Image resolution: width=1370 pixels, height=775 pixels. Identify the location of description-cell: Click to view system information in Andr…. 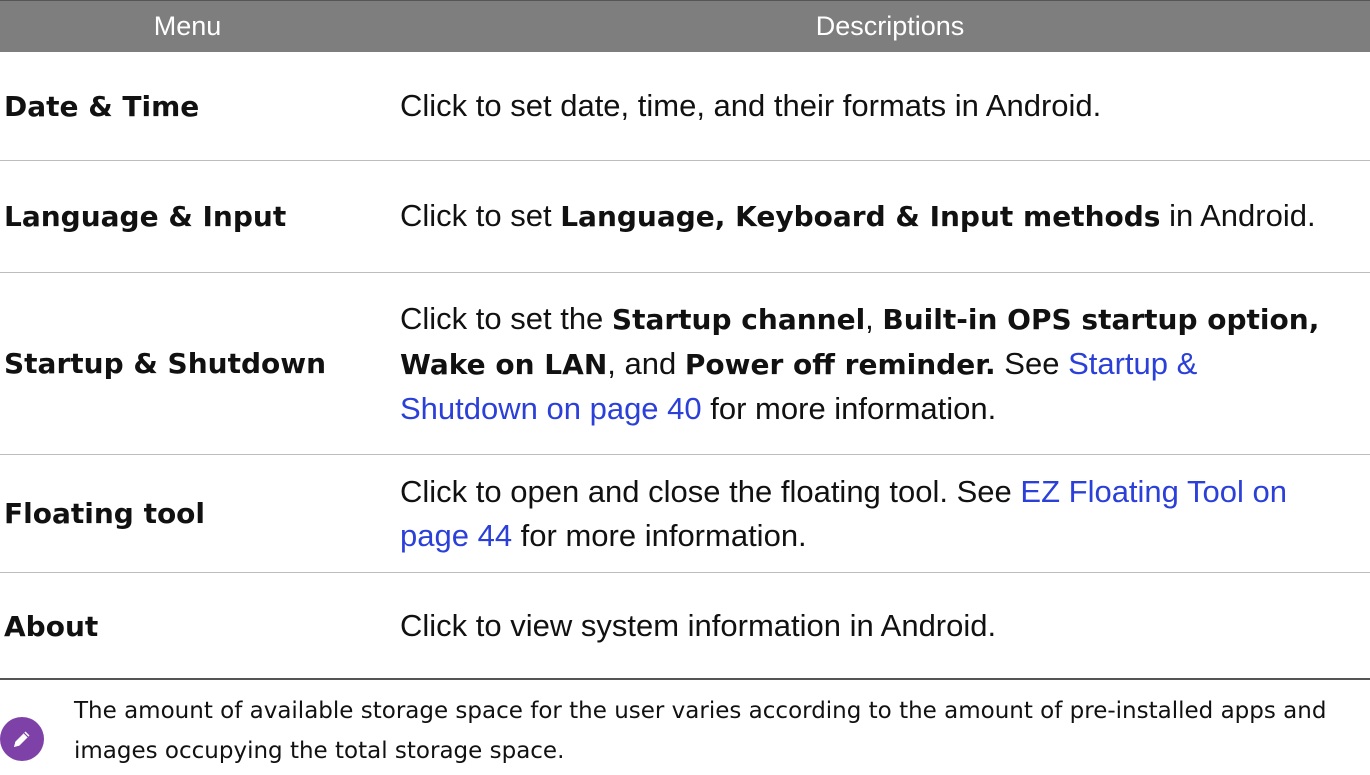
(872, 626).